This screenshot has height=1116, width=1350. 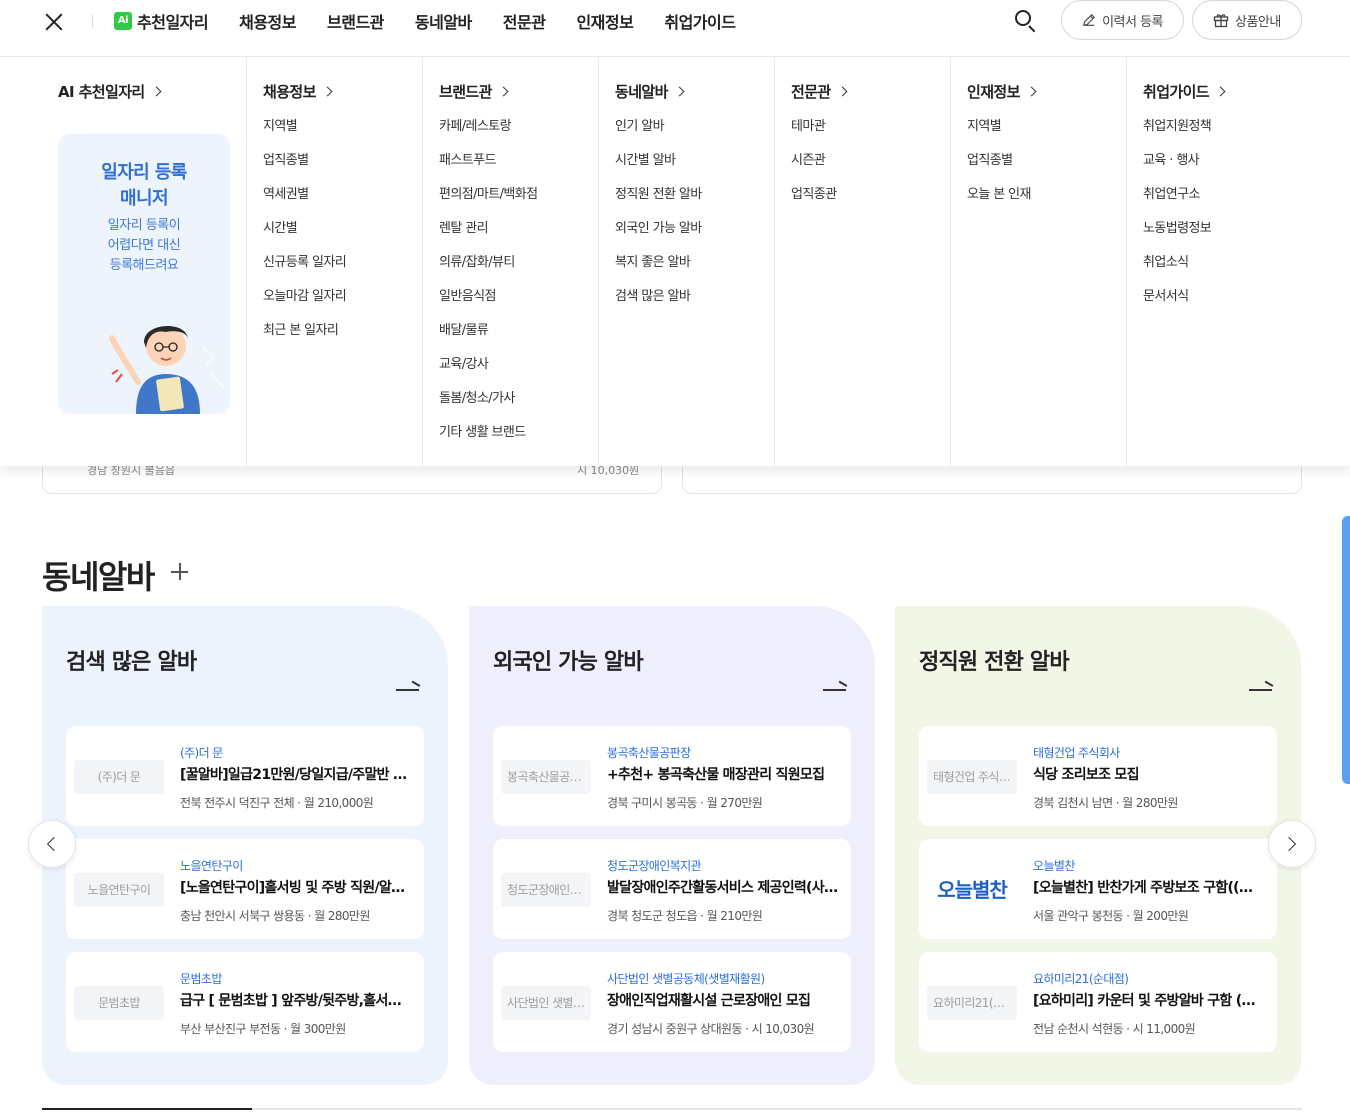 What do you see at coordinates (604, 21) in the screenshot?
I see `nav-item-talent: 인재정보` at bounding box center [604, 21].